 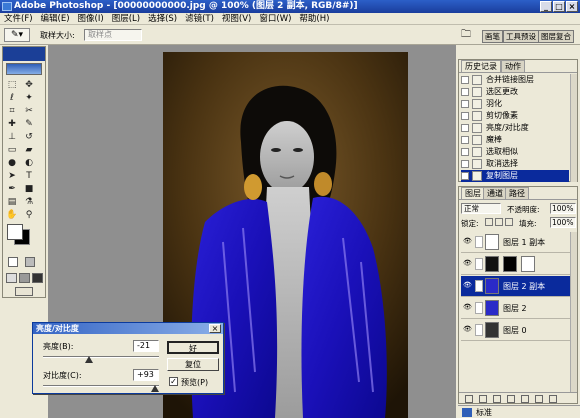 I want to click on path-selection-tool-icon: ➤, so click(x=12, y=176).